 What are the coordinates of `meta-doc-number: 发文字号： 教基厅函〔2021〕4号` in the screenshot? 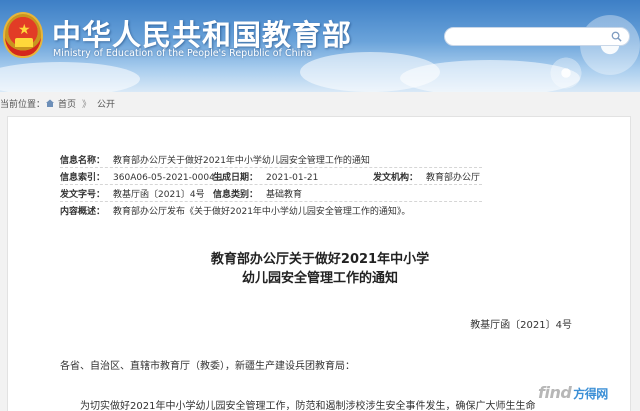 It's located at (132, 193).